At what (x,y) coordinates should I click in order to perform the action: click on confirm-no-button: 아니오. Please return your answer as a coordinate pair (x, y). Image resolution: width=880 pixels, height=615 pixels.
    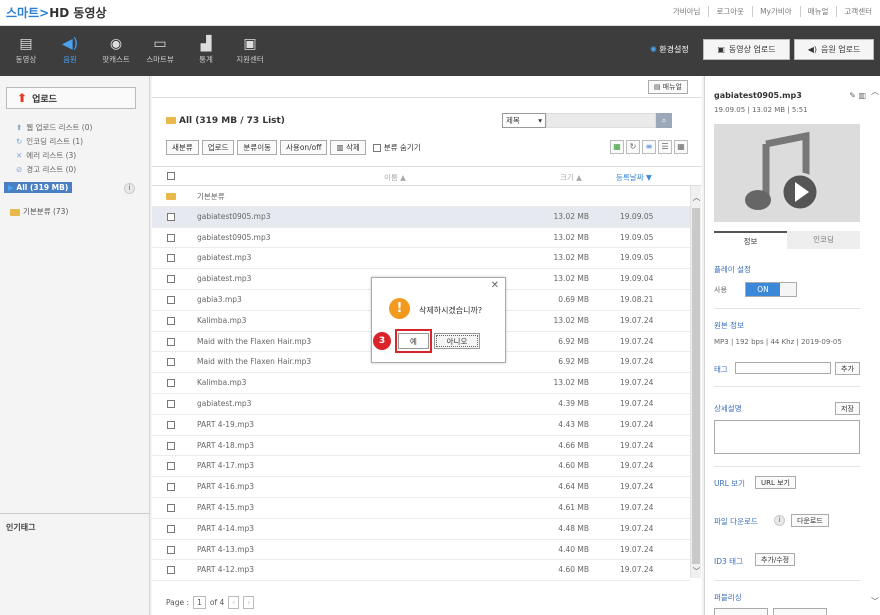
    Looking at the image, I should click on (457, 341).